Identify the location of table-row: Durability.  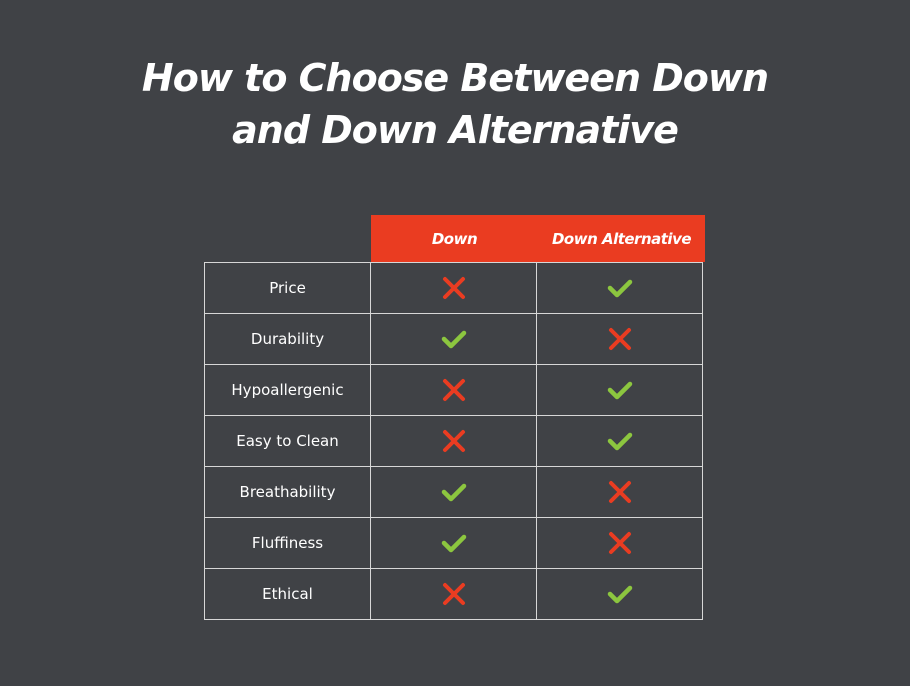
(453, 339).